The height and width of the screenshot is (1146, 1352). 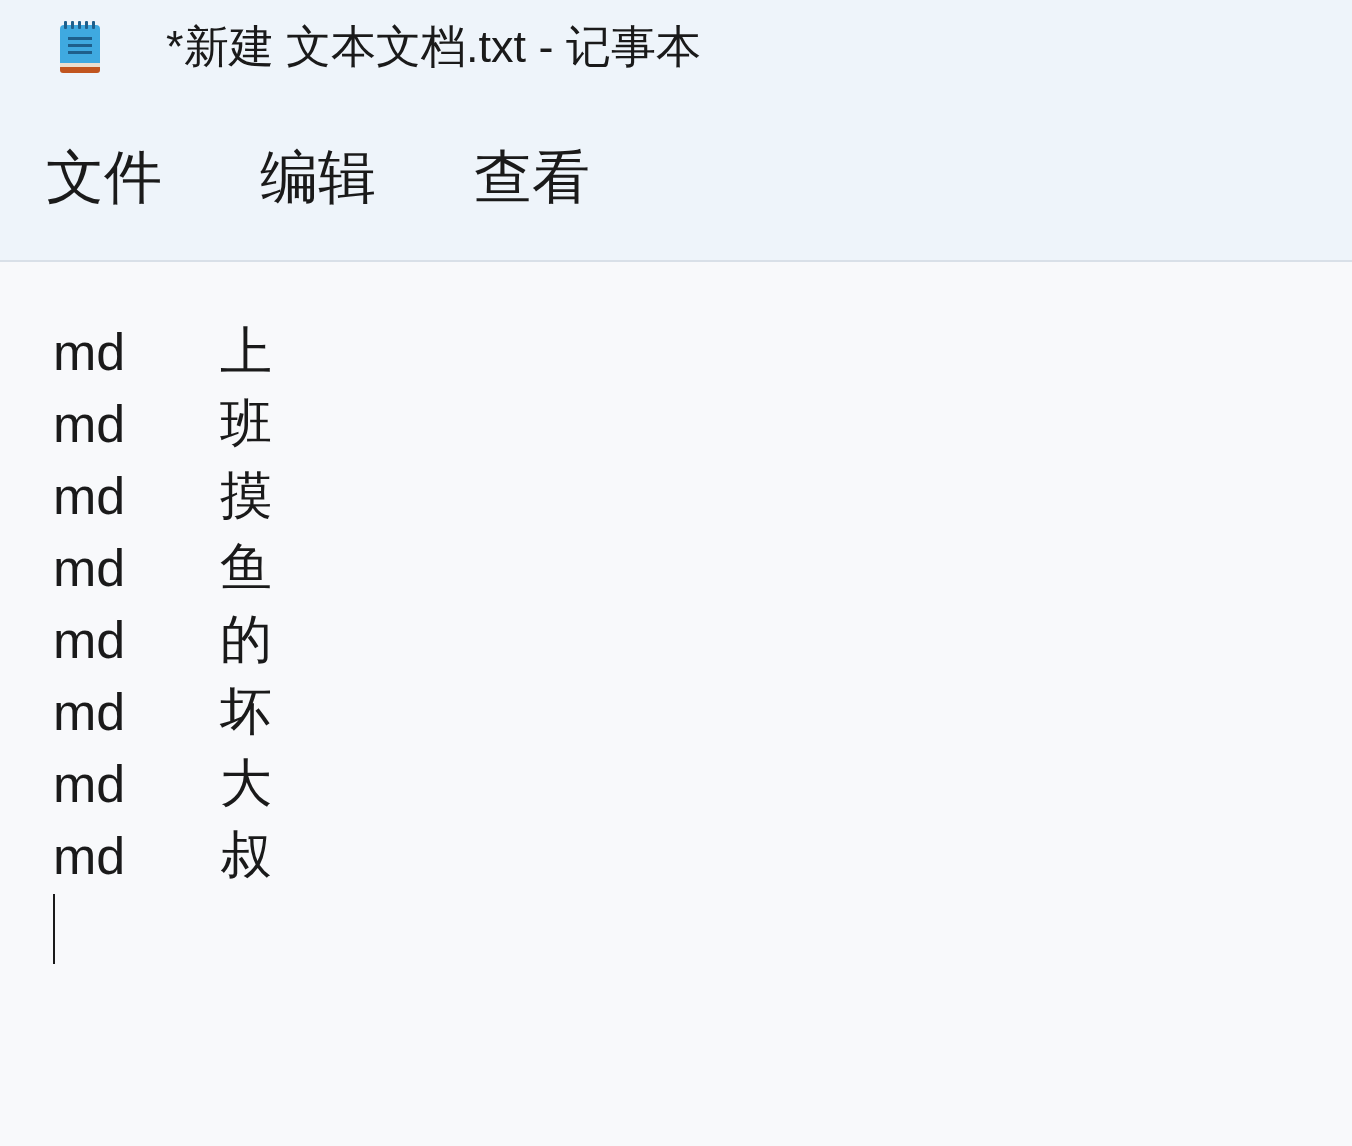 What do you see at coordinates (246, 495) in the screenshot?
I see `text-line: 摸` at bounding box center [246, 495].